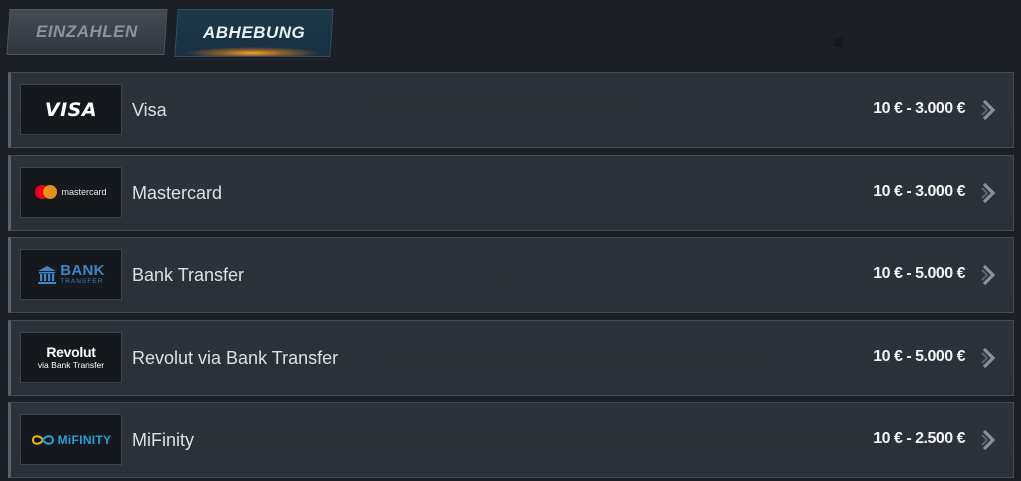  I want to click on mastercard-logo-box: mastercard, so click(71, 192).